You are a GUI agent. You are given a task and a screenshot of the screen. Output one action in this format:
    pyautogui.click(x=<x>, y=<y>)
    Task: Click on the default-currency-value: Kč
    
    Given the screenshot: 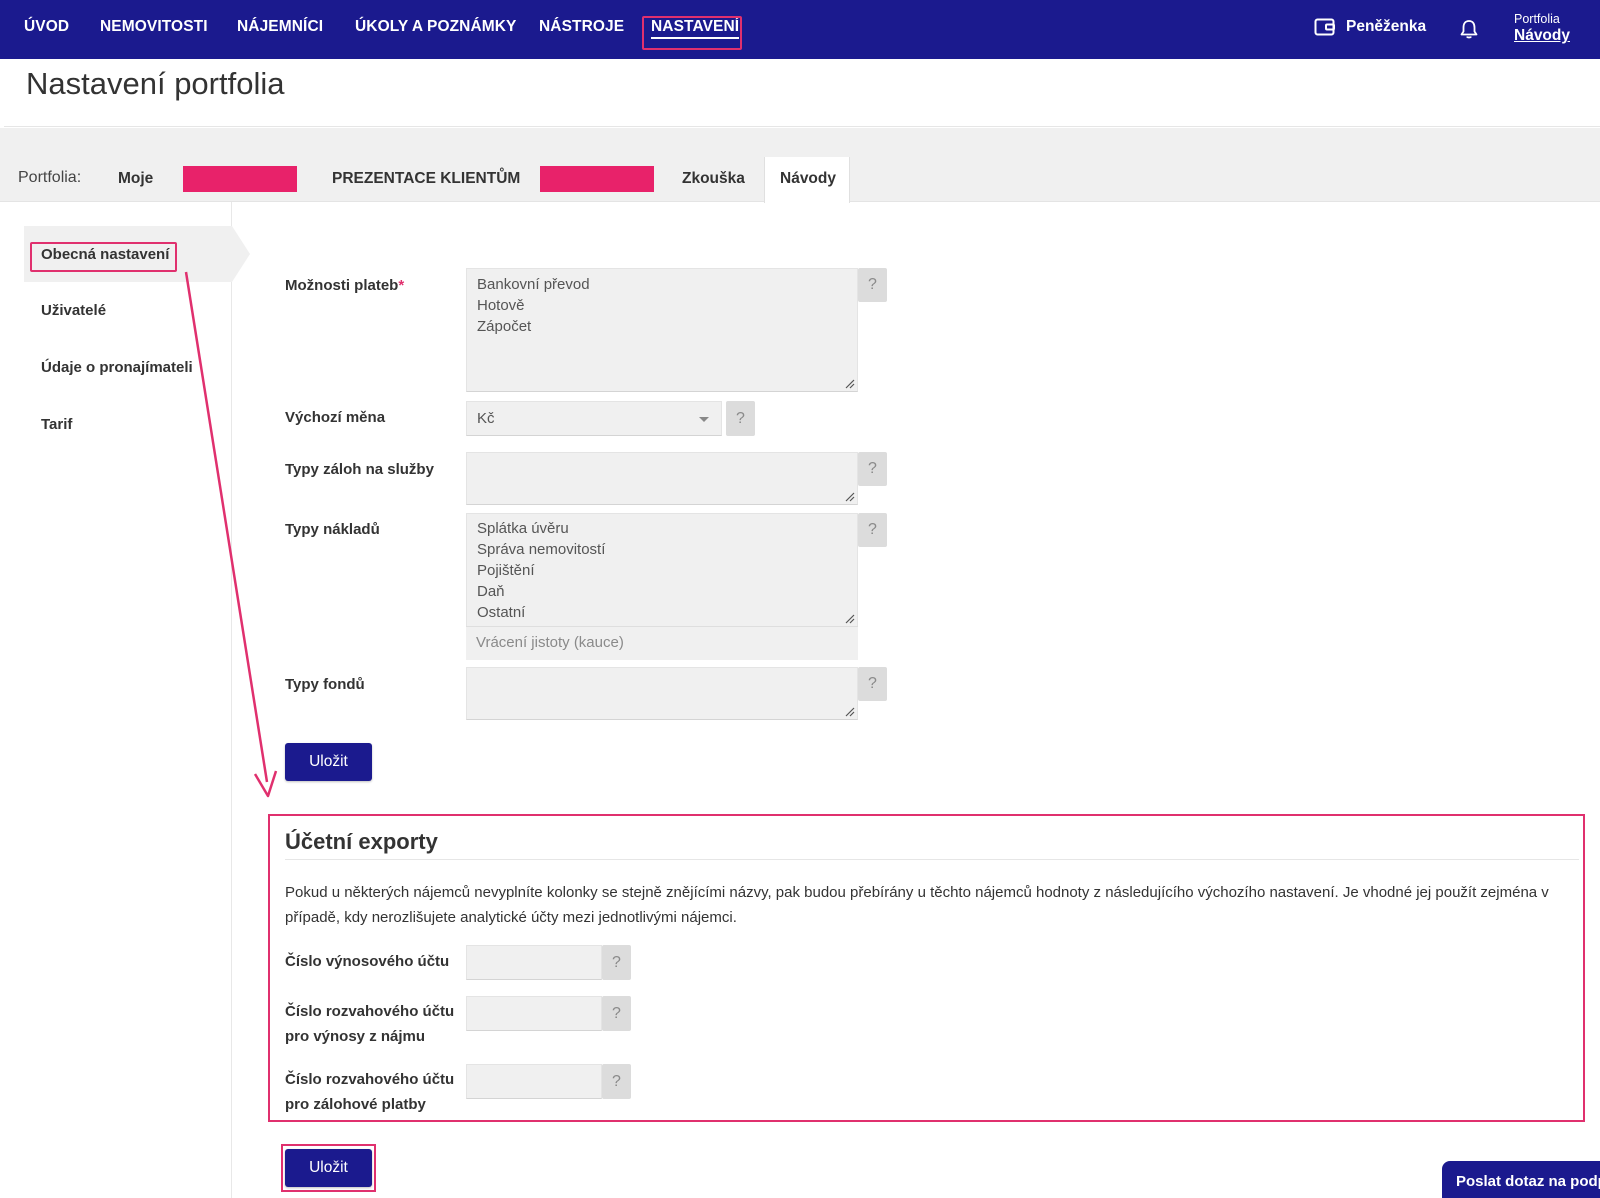 What is the action you would take?
    pyautogui.click(x=486, y=418)
    